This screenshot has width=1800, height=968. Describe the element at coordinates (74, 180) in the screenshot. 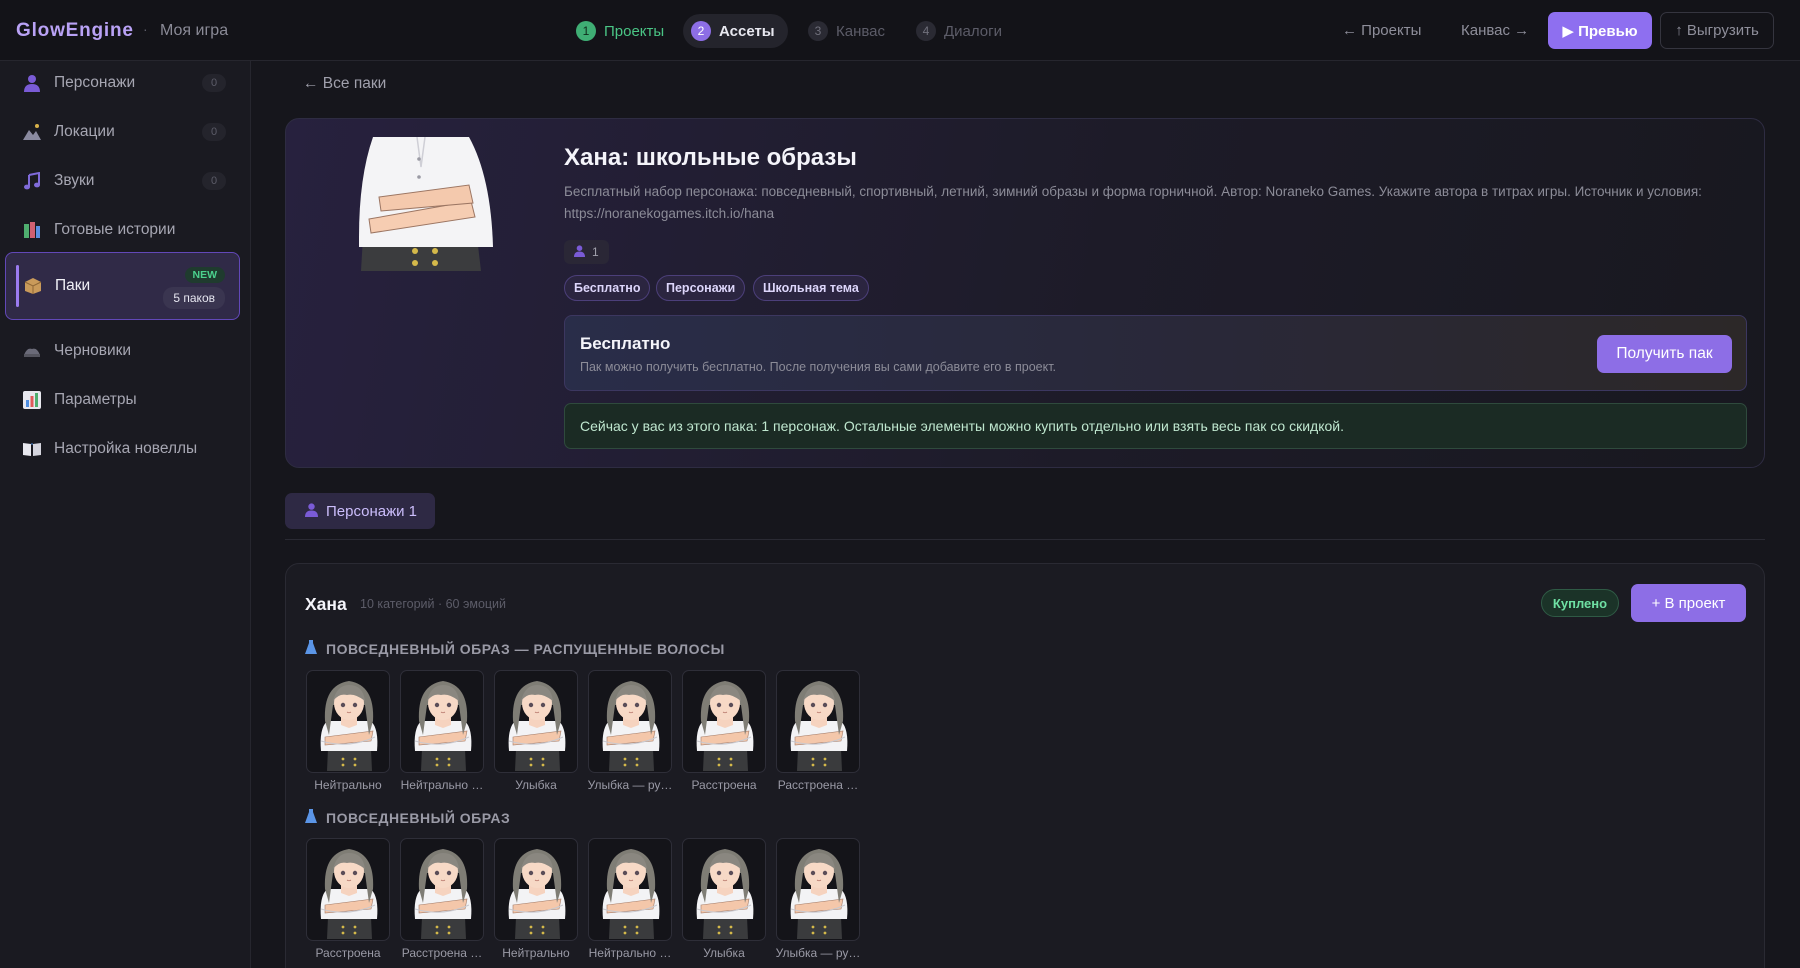

I see `sidebar-item-label: Звуки` at that location.